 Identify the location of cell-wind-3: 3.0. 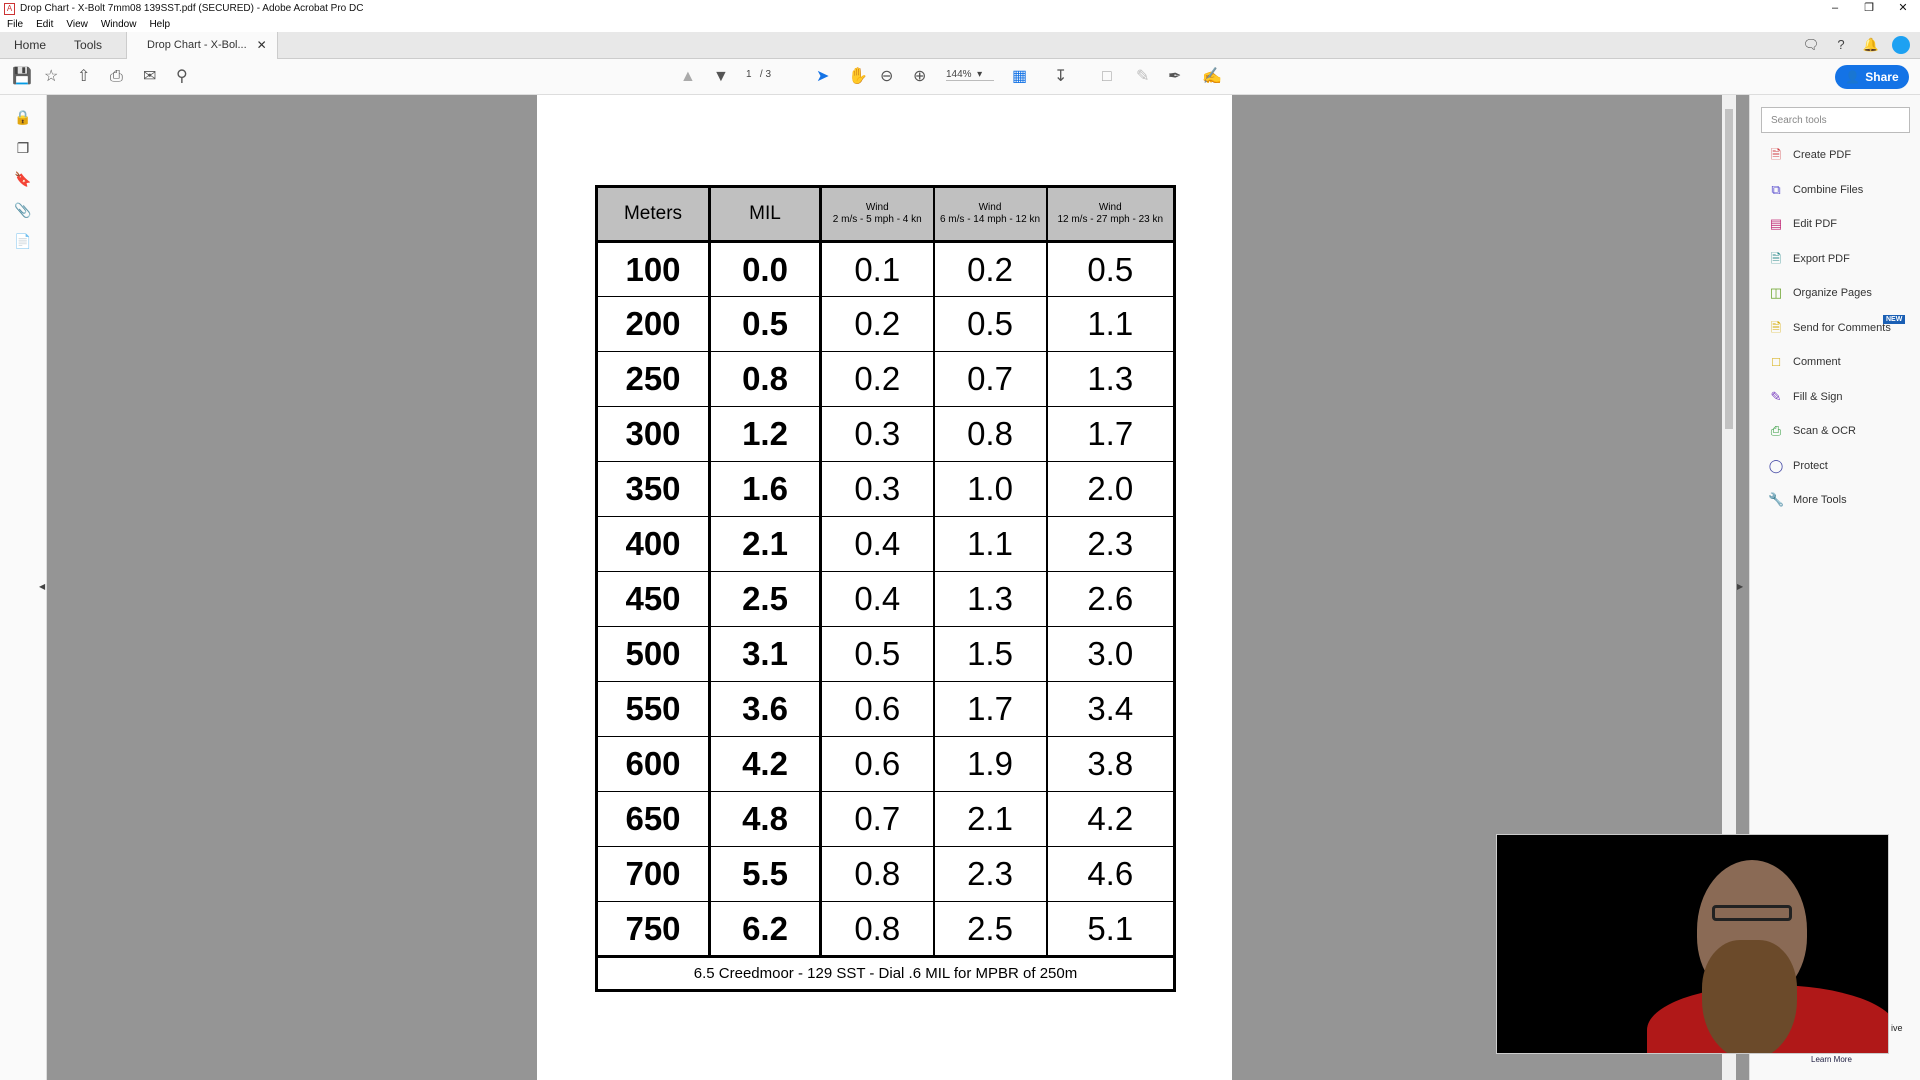
(1110, 654).